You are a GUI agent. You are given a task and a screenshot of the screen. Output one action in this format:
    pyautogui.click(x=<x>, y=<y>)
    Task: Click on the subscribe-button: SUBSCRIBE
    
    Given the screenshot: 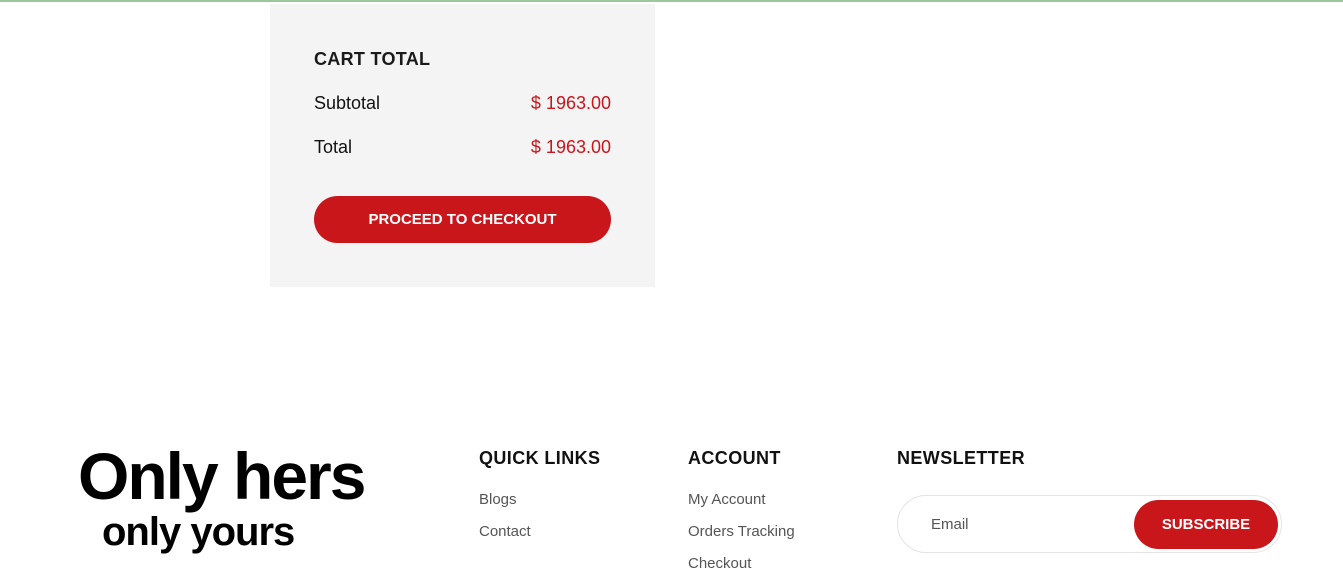 What is the action you would take?
    pyautogui.click(x=1206, y=524)
    